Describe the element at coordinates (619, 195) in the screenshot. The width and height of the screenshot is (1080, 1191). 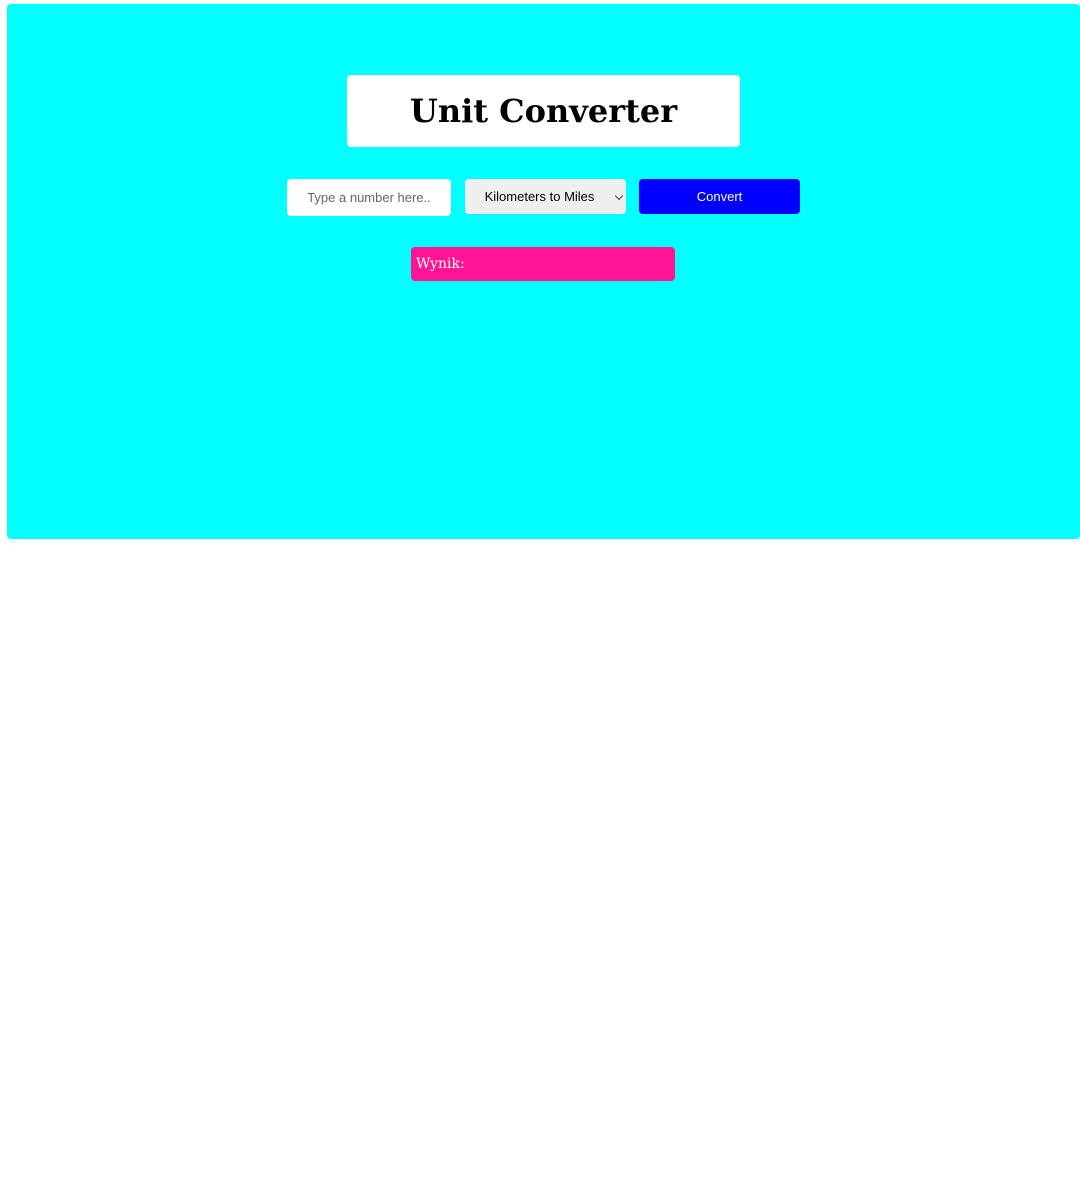
I see `chevron-down-icon` at that location.